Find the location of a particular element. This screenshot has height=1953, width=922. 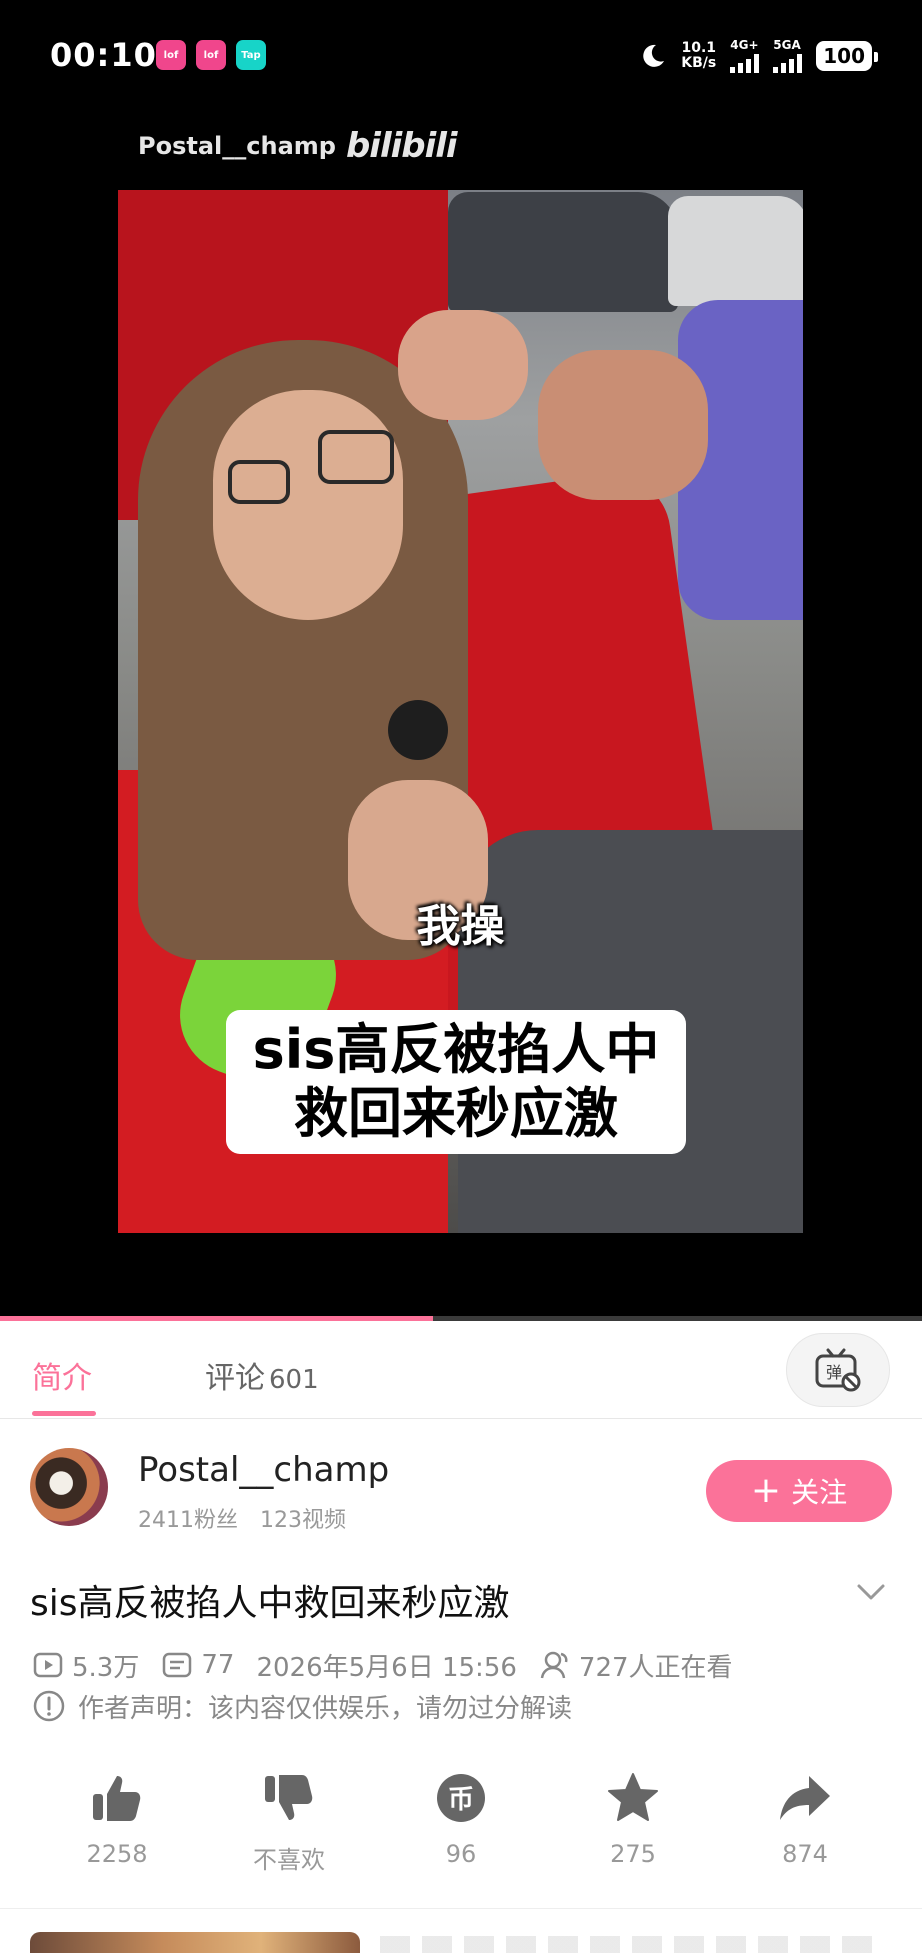

related-video-thumbnail is located at coordinates (195, 1942).